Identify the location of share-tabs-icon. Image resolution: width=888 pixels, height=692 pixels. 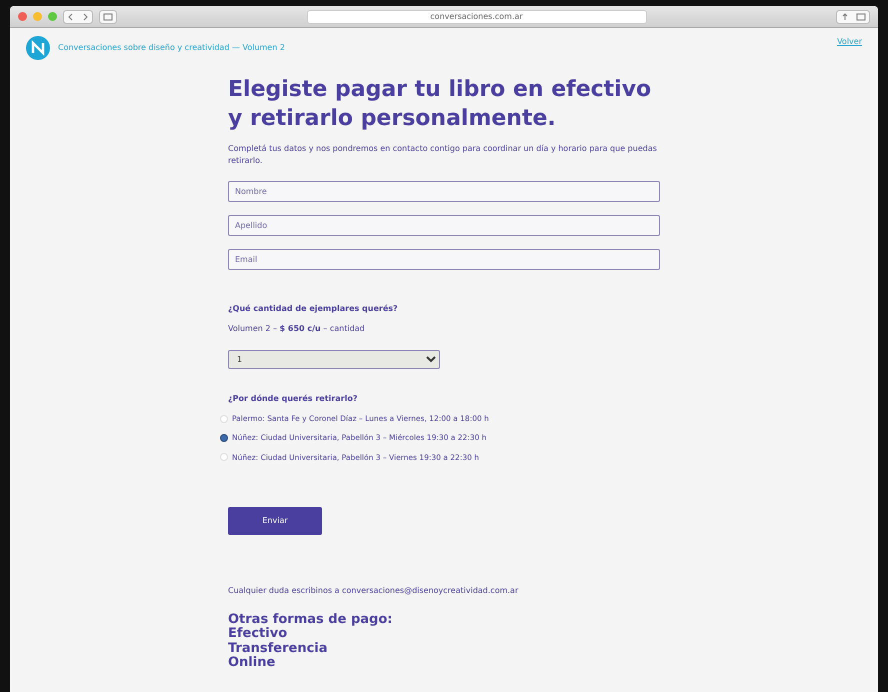
(853, 17).